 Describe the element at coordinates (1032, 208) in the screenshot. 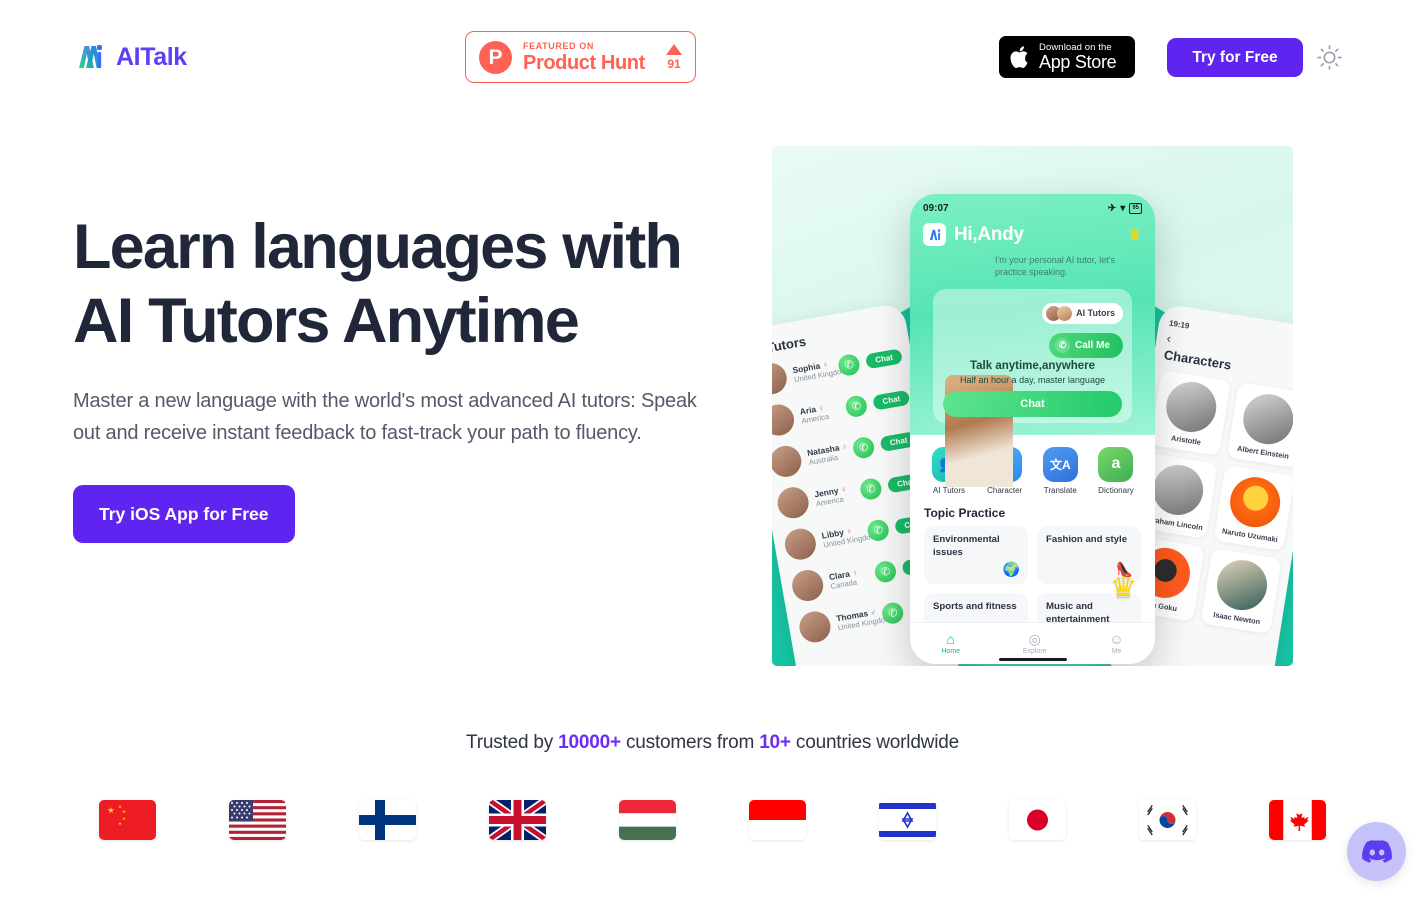

I see `status-bar: 09:07 ✈ ▾ 95` at that location.